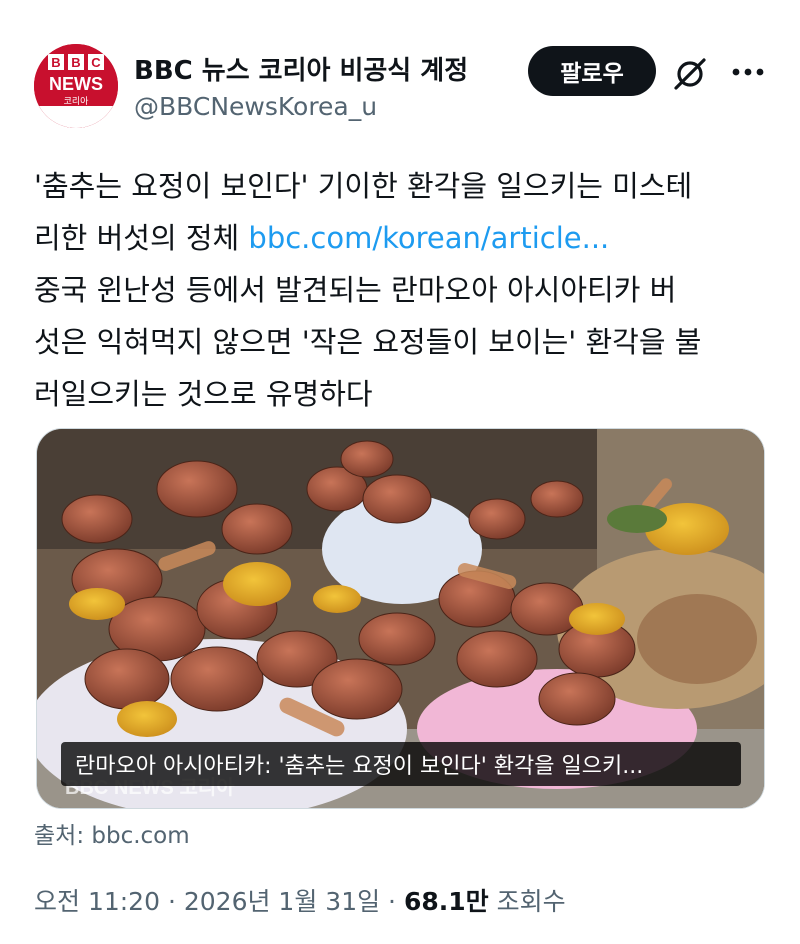 The height and width of the screenshot is (944, 800). What do you see at coordinates (97, 901) in the screenshot?
I see `post-time: 오전 11:20` at bounding box center [97, 901].